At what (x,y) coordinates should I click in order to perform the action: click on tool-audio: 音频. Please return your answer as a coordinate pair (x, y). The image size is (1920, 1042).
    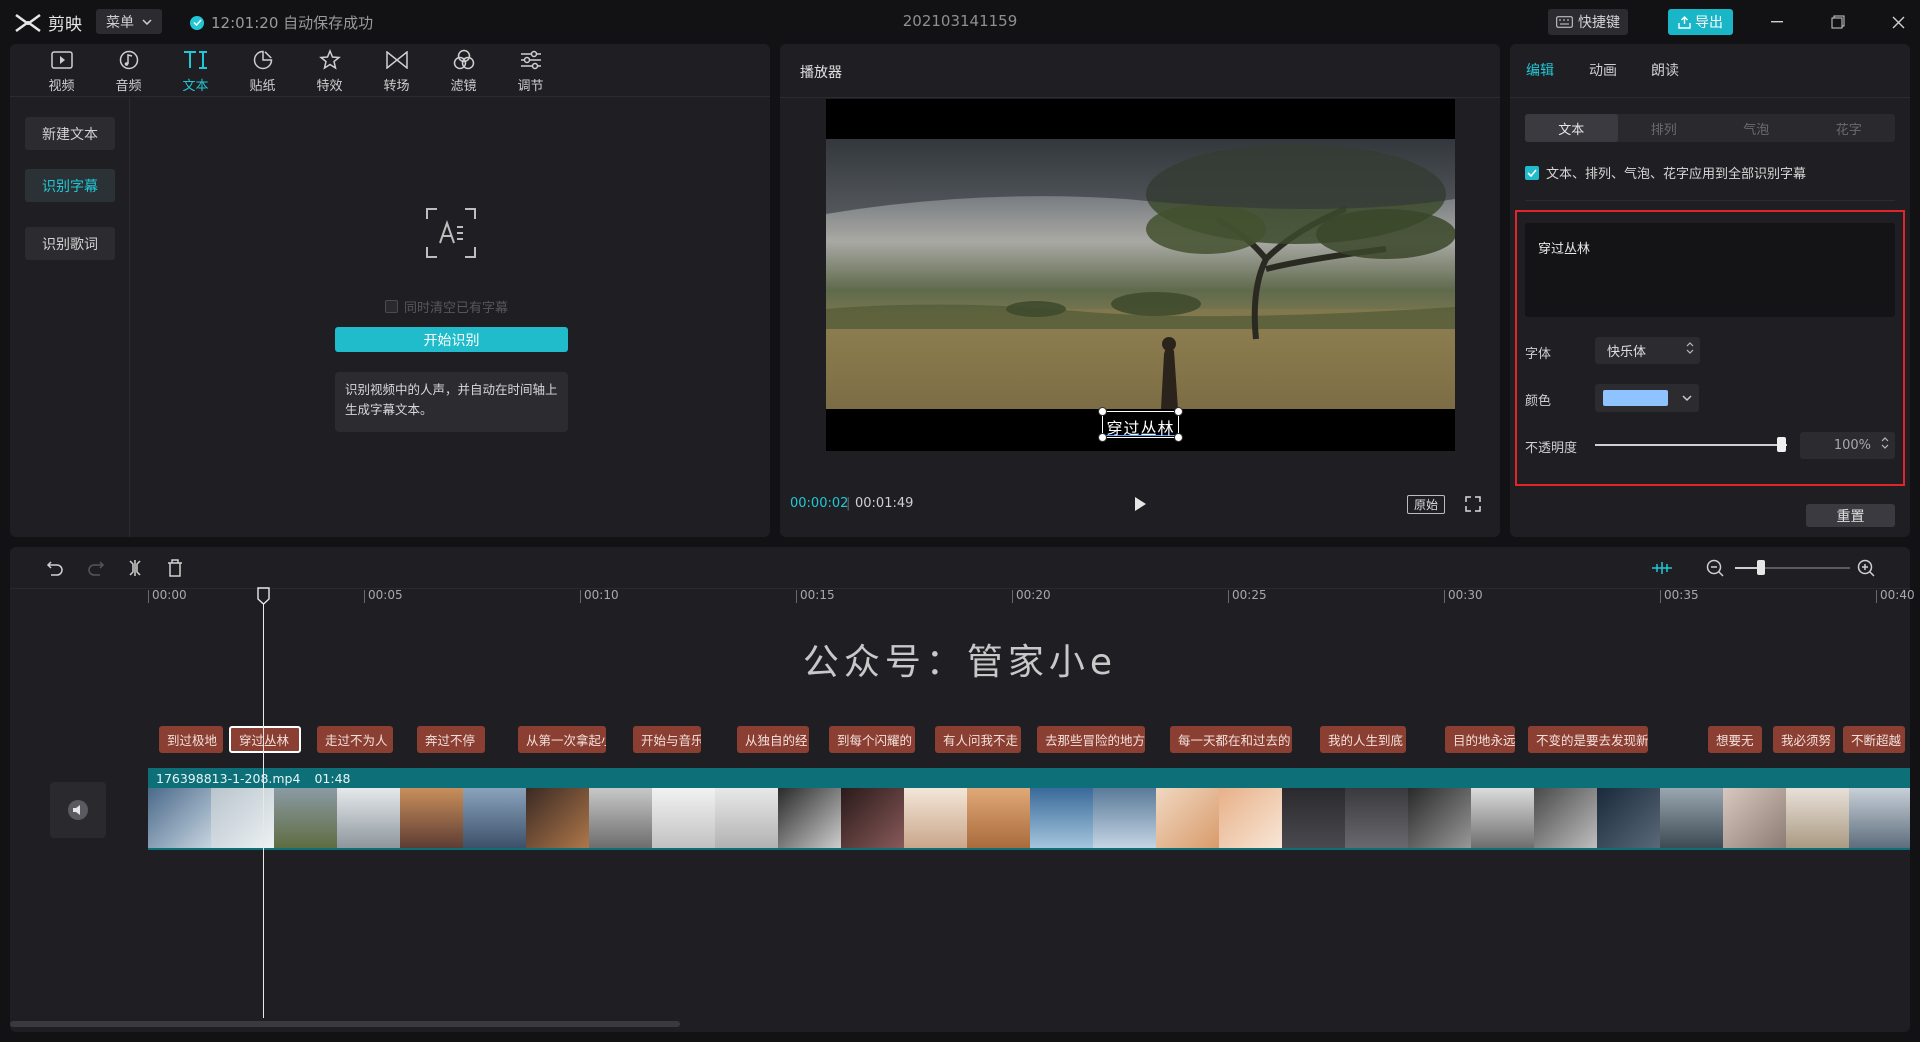
    Looking at the image, I should click on (128, 70).